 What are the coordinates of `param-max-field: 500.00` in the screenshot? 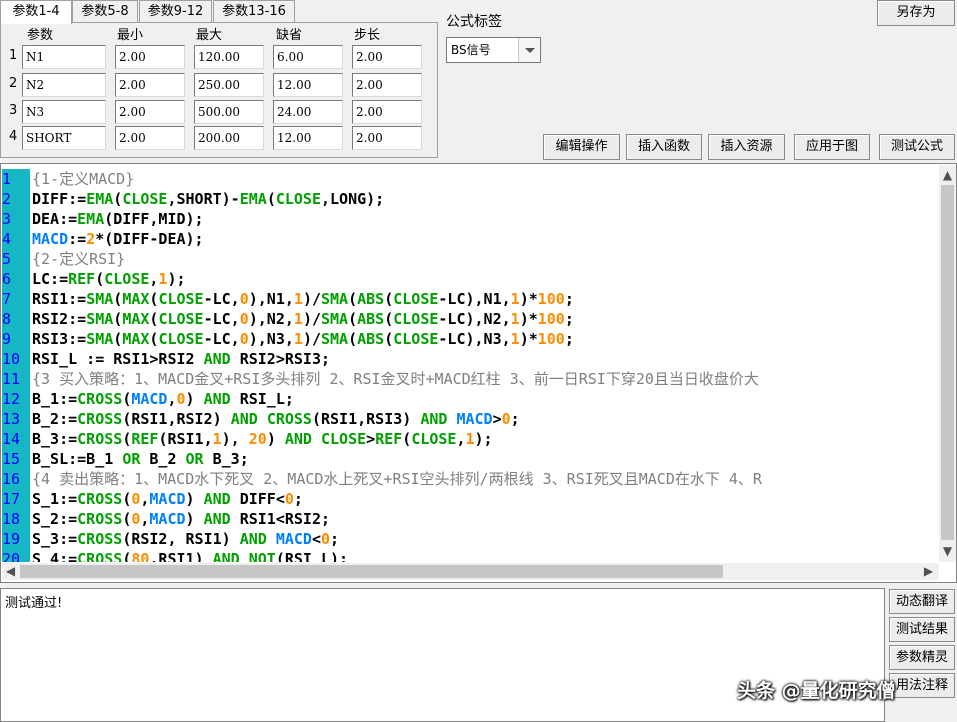 It's located at (229, 112).